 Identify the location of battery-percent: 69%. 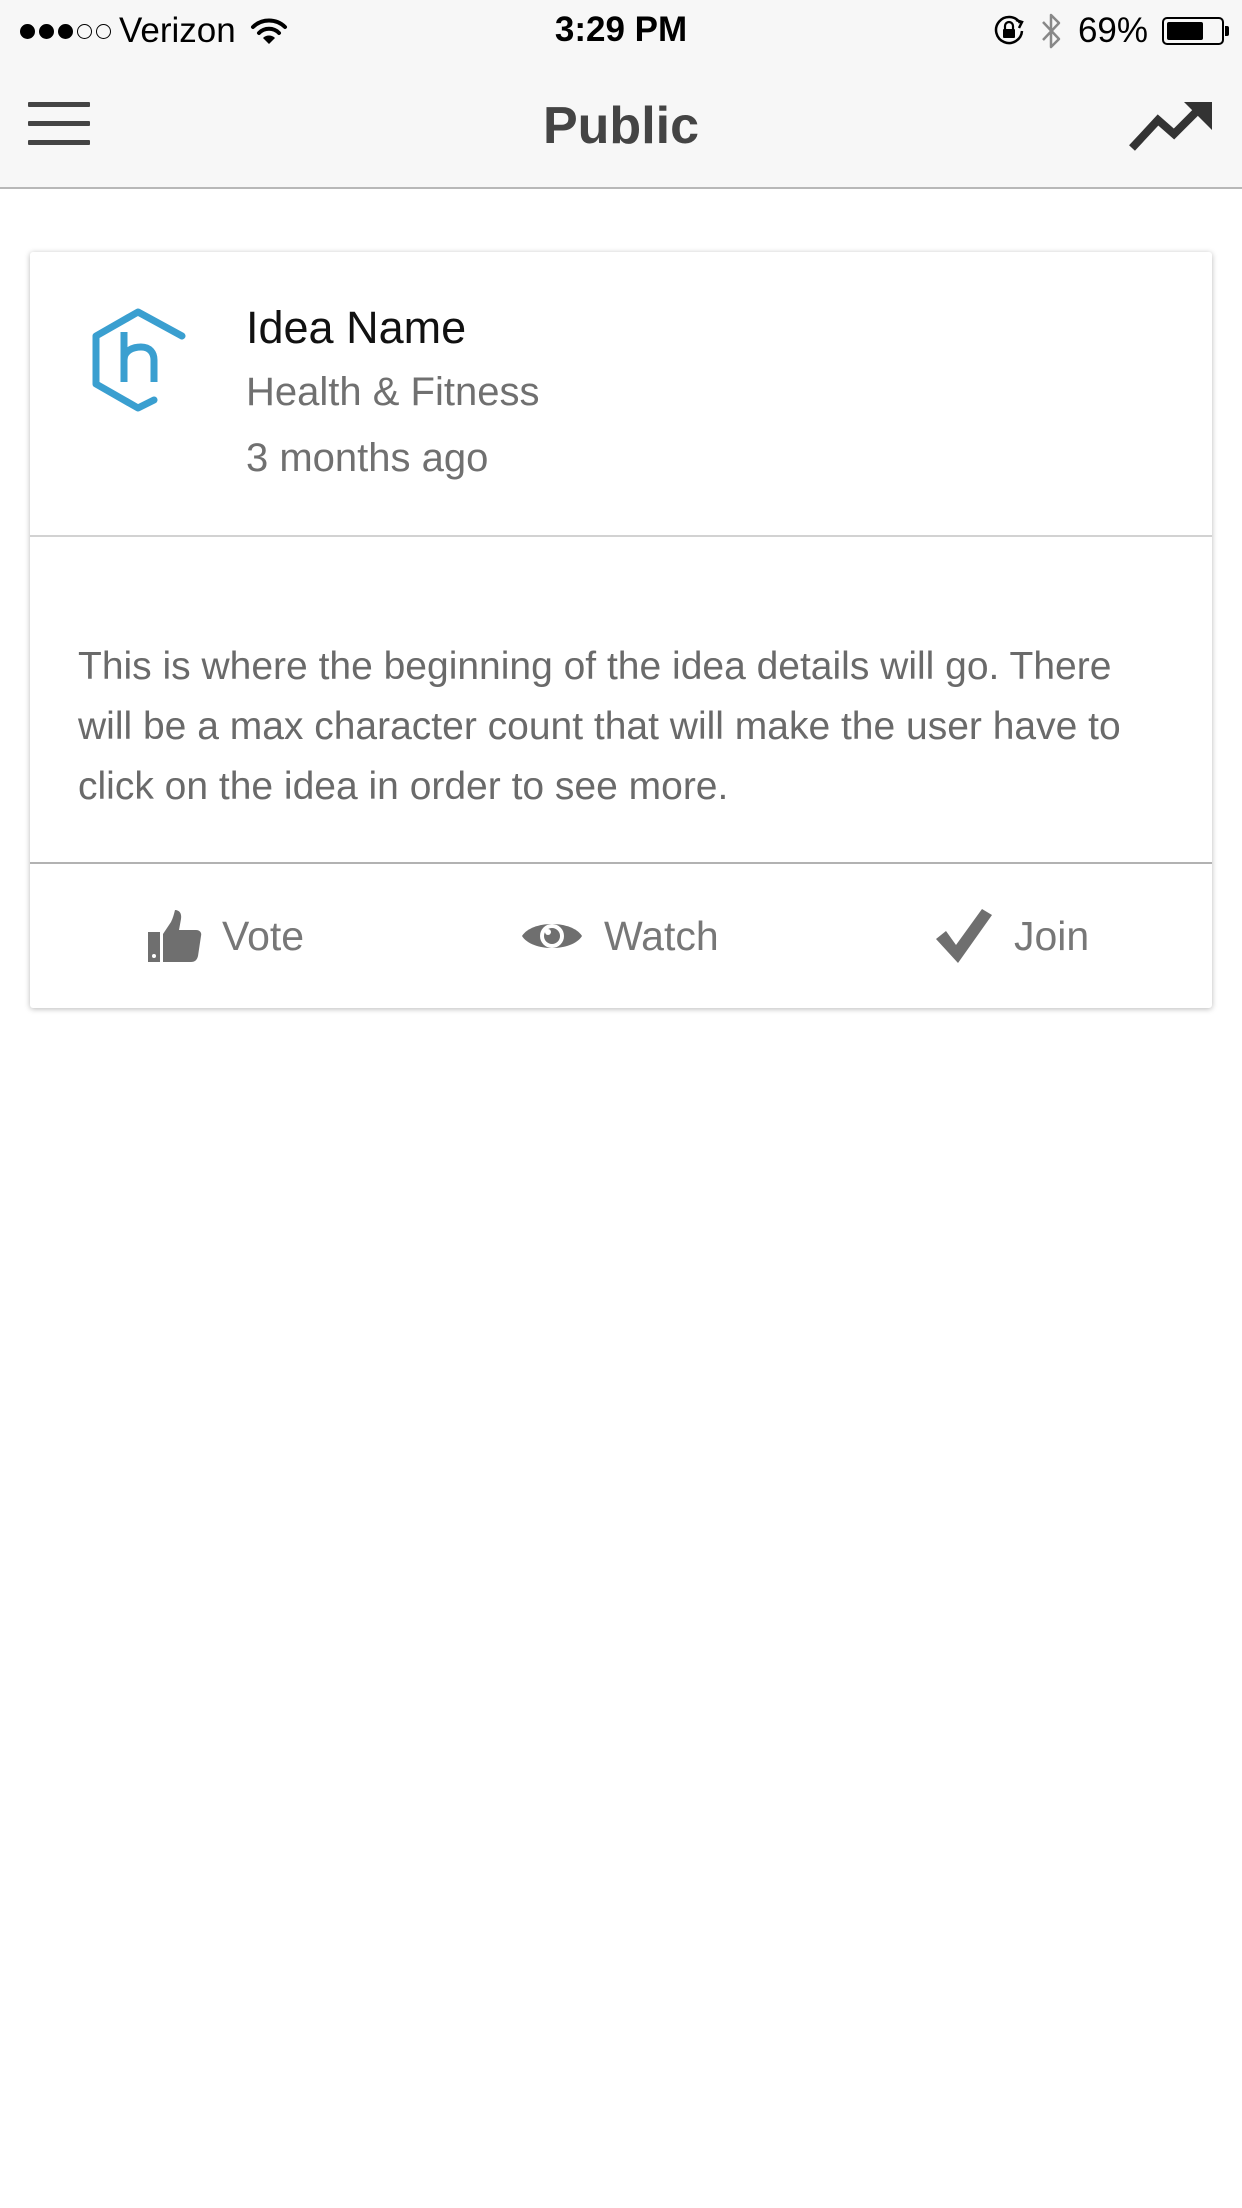
(1112, 30).